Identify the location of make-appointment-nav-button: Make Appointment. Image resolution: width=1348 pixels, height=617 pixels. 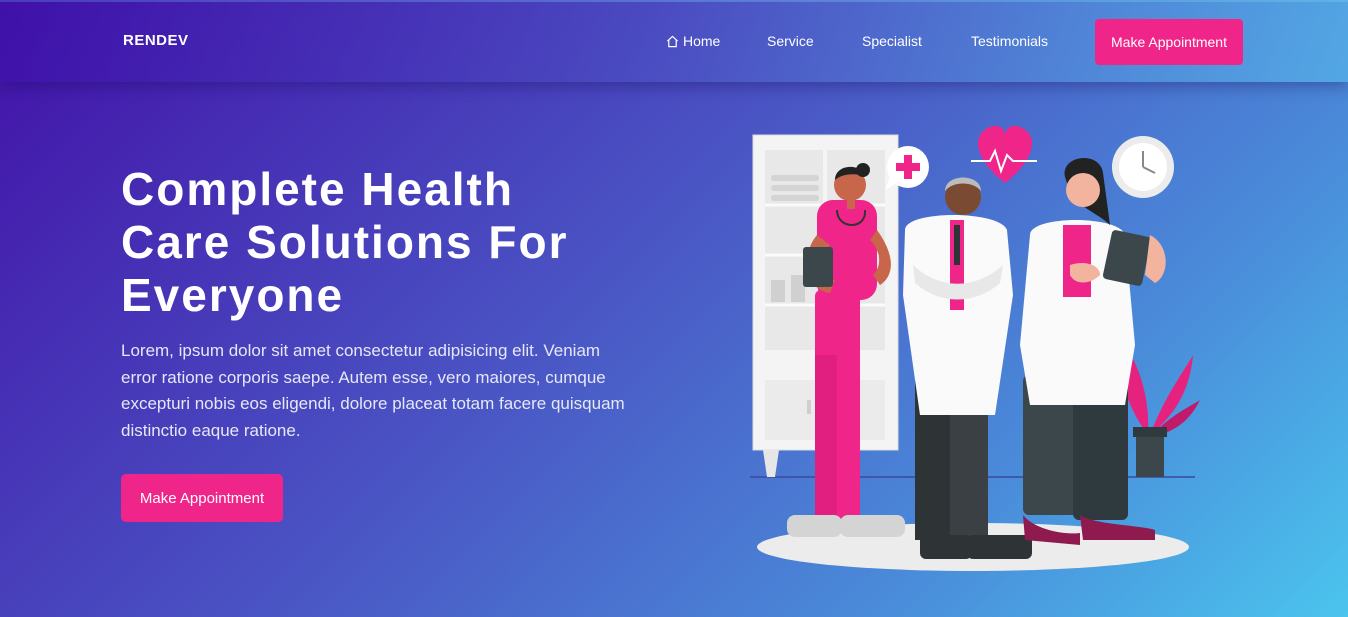
(1169, 42).